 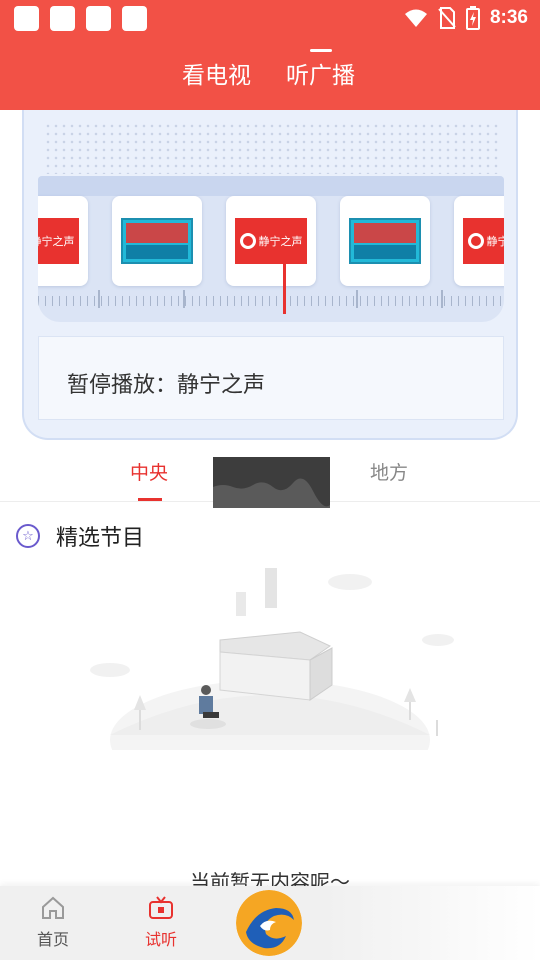 What do you see at coordinates (269, 923) in the screenshot?
I see `app-logo` at bounding box center [269, 923].